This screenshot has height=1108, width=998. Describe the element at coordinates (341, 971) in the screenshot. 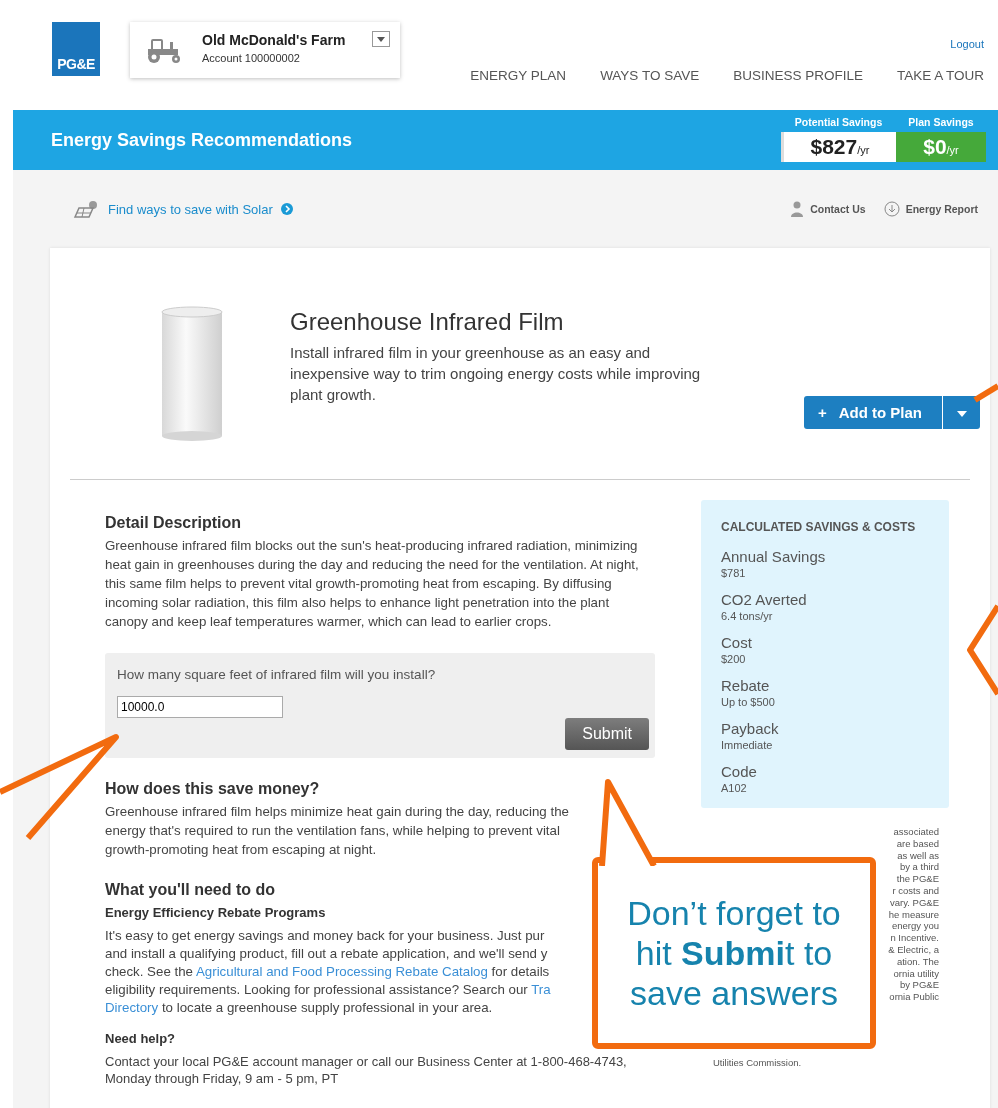

I see `text-link: Agricultural and Food Processing Rebate Catalog` at that location.